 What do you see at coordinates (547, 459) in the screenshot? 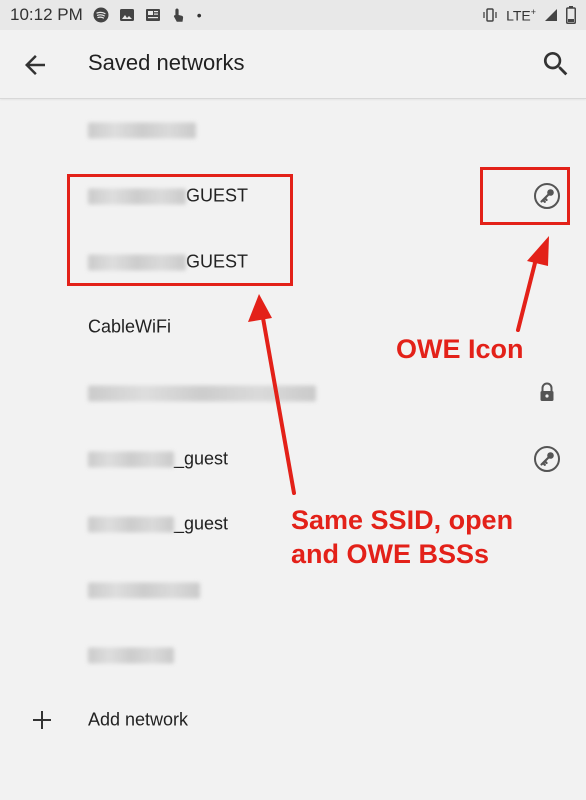
I see `key-icon` at bounding box center [547, 459].